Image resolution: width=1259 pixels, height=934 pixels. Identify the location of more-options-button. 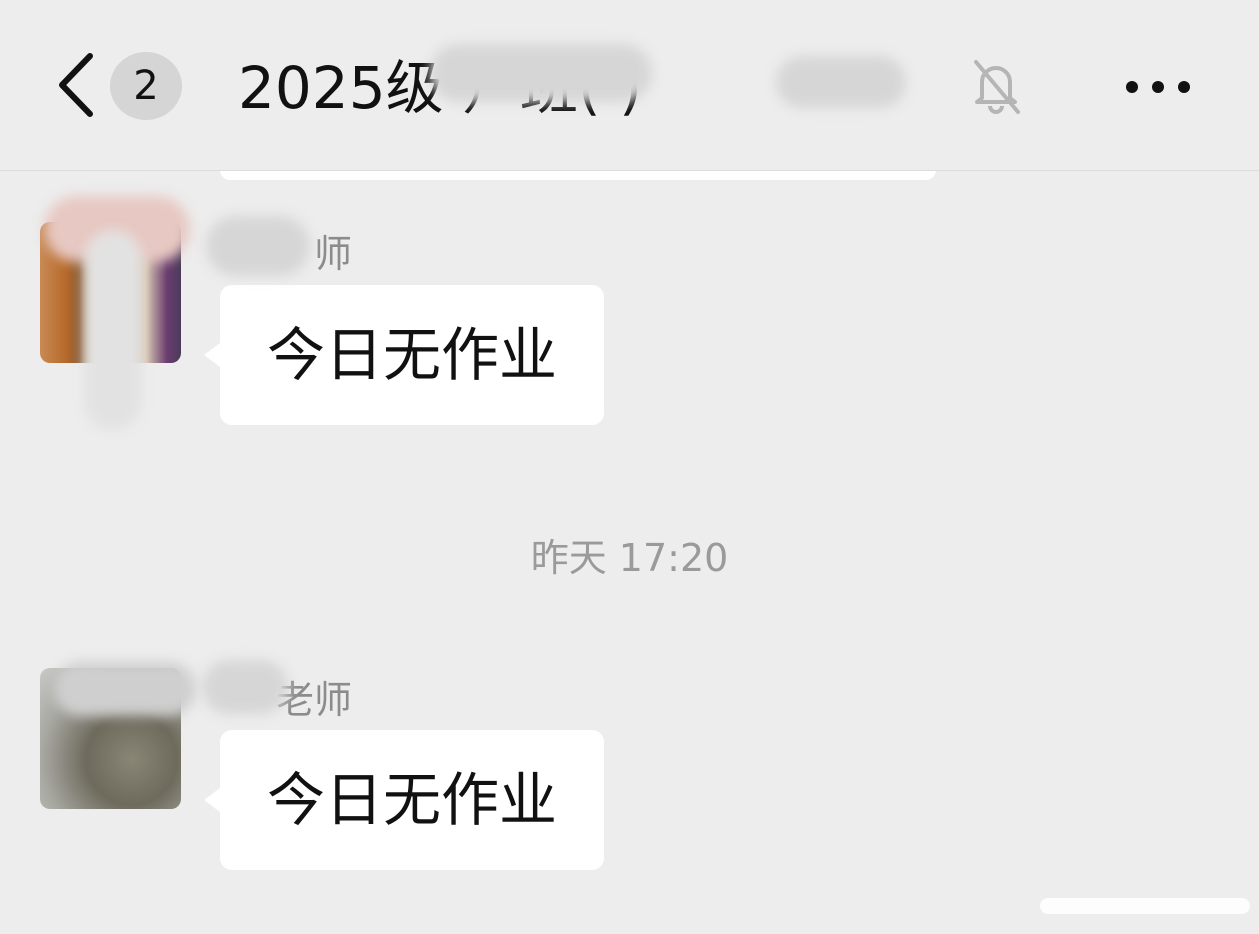
(1158, 87).